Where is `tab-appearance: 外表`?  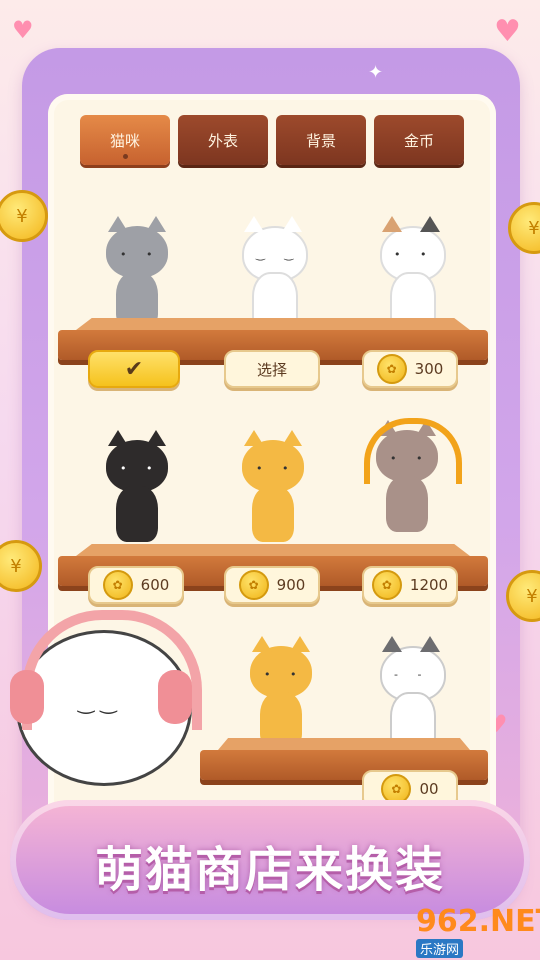
tab-appearance: 外表 is located at coordinates (223, 140).